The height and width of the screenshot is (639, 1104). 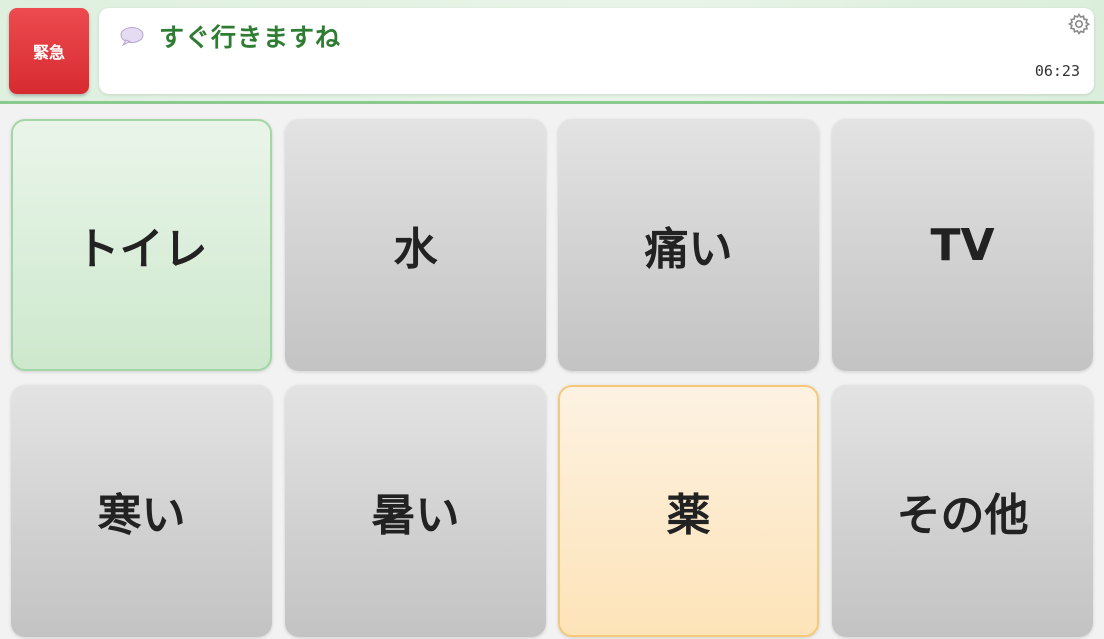 What do you see at coordinates (415, 511) in the screenshot?
I see `tile-hot: 暑い` at bounding box center [415, 511].